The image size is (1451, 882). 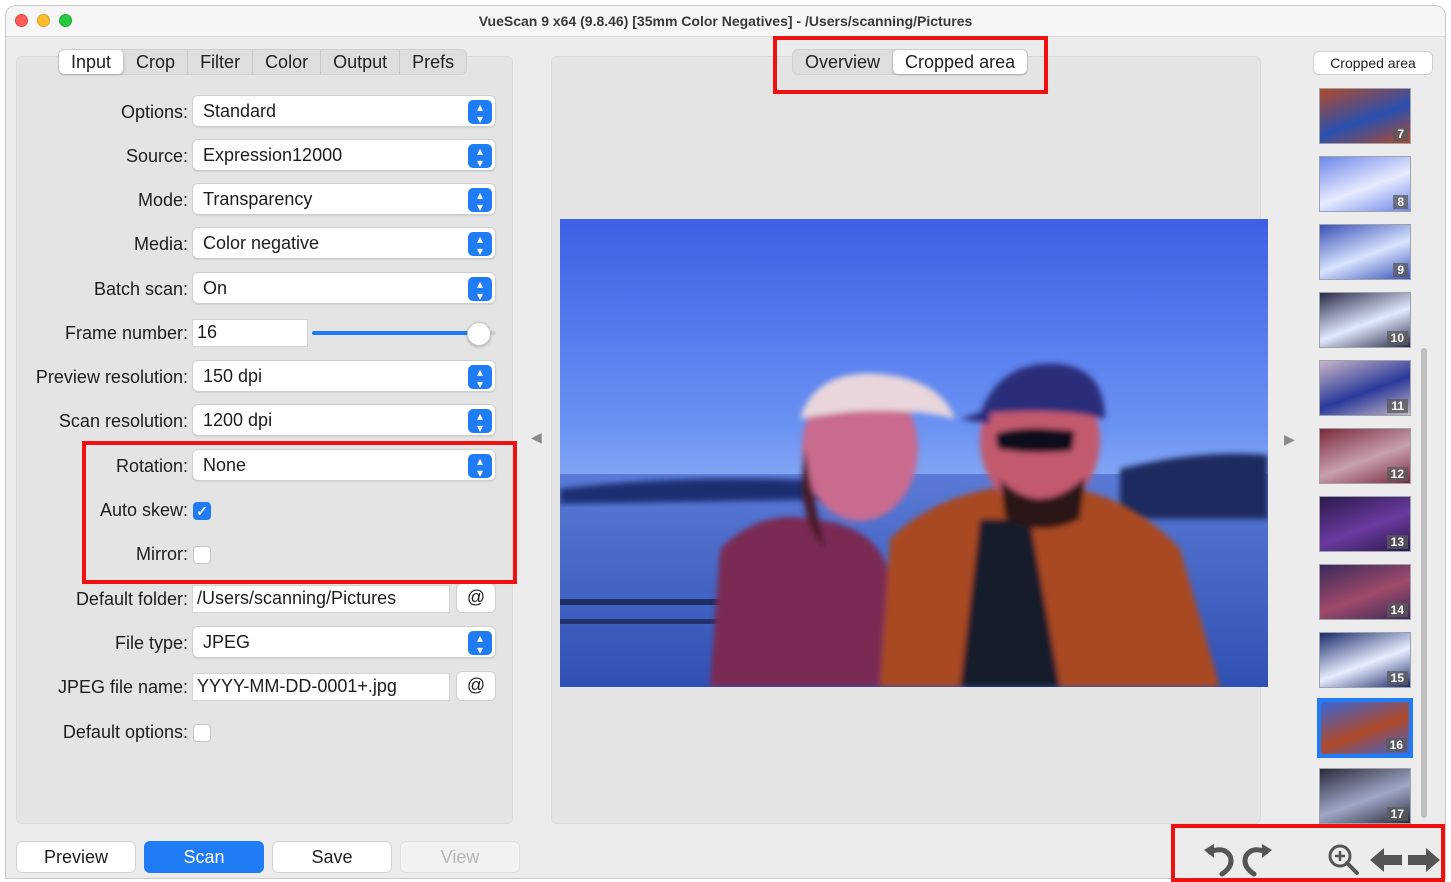 I want to click on thumbnail-15: 15, so click(x=1365, y=660).